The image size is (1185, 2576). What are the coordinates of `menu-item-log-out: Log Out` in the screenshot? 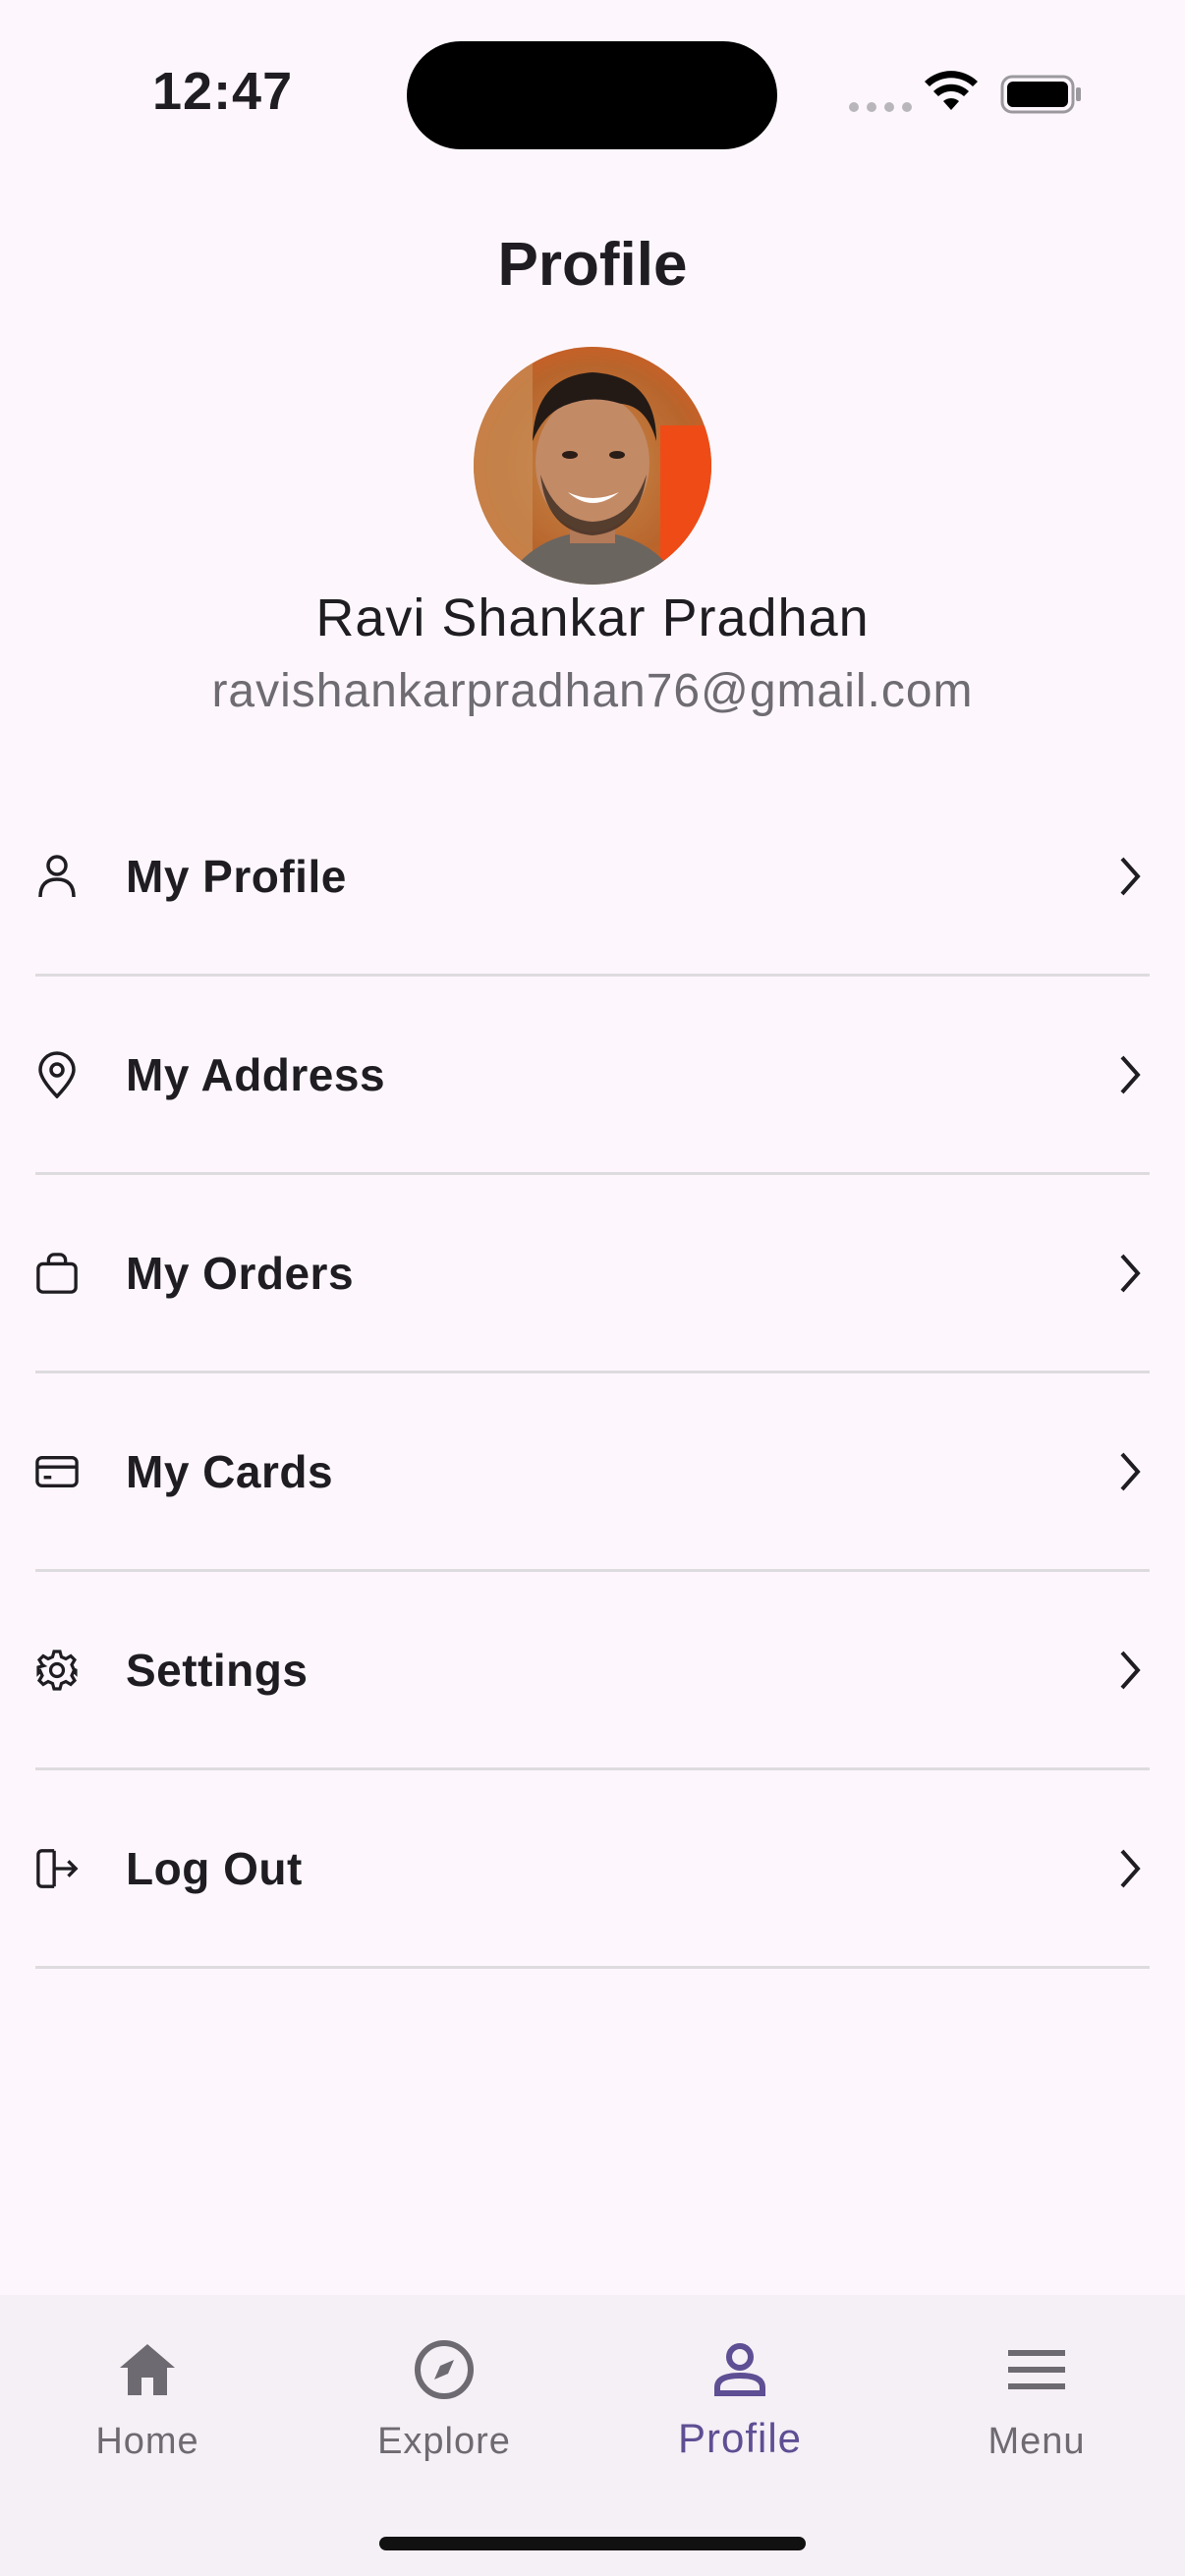 It's located at (592, 1869).